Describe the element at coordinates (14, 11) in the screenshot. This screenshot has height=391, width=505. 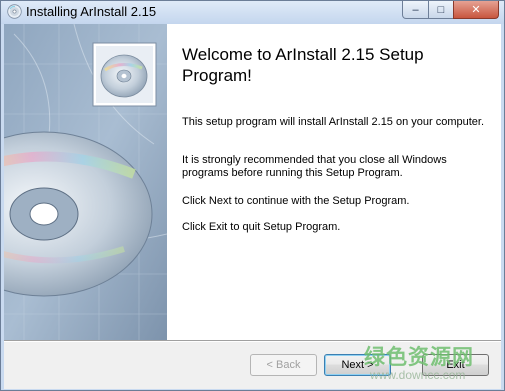
I see `cd-app-icon` at that location.